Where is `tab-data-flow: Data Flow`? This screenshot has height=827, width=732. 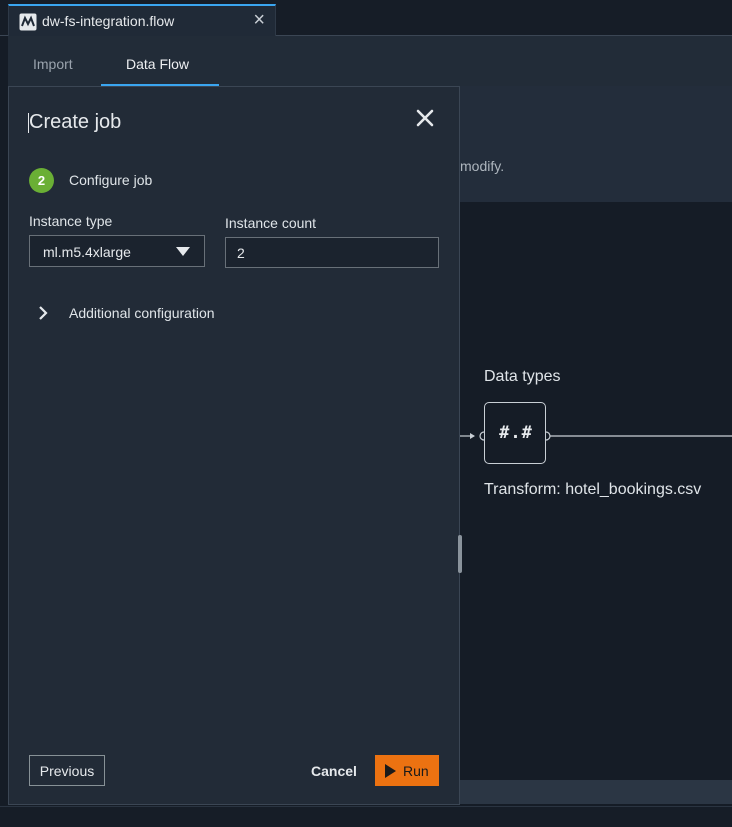 tab-data-flow: Data Flow is located at coordinates (157, 64).